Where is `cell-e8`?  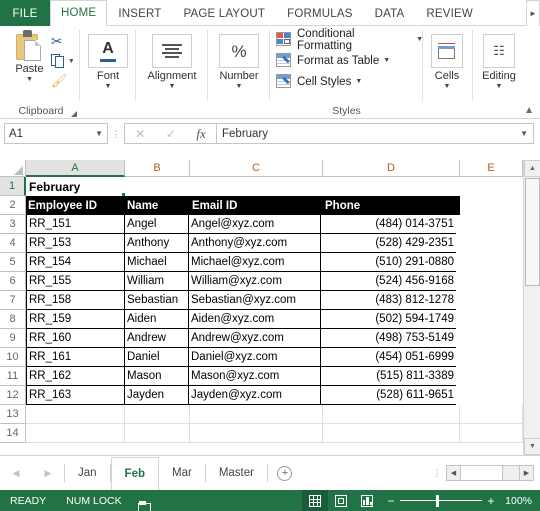 cell-e8 is located at coordinates (487, 319).